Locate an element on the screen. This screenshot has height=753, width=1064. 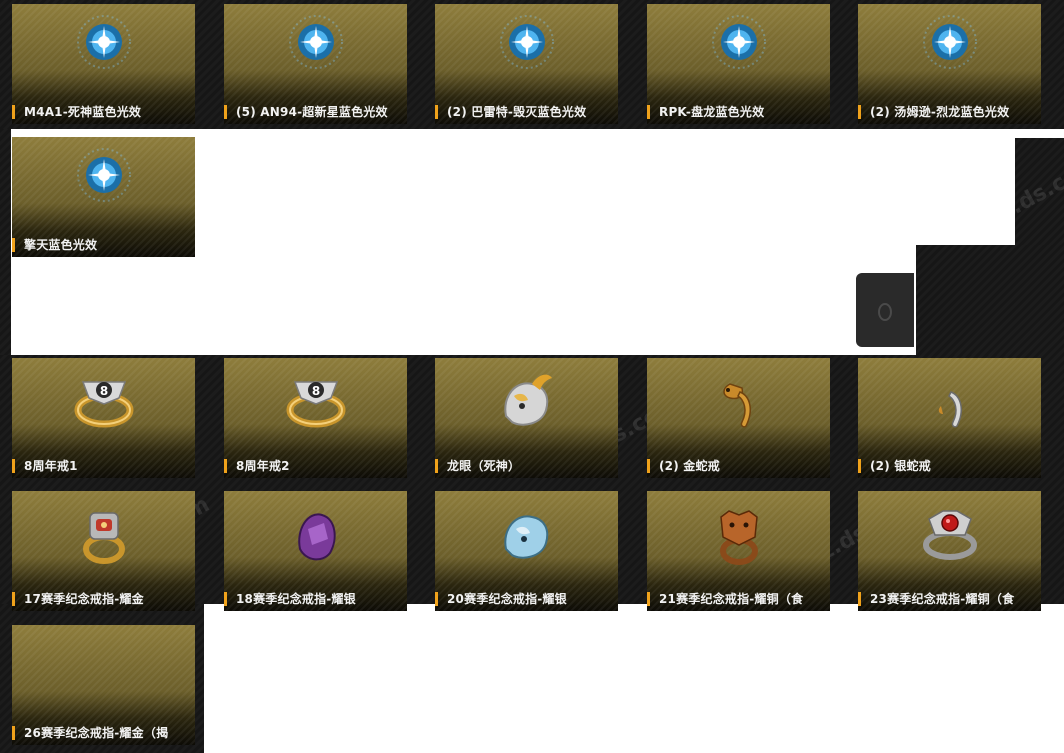
item-card-s21-ring: 21赛季纪念戒指-耀铜（食 is located at coordinates (738, 551).